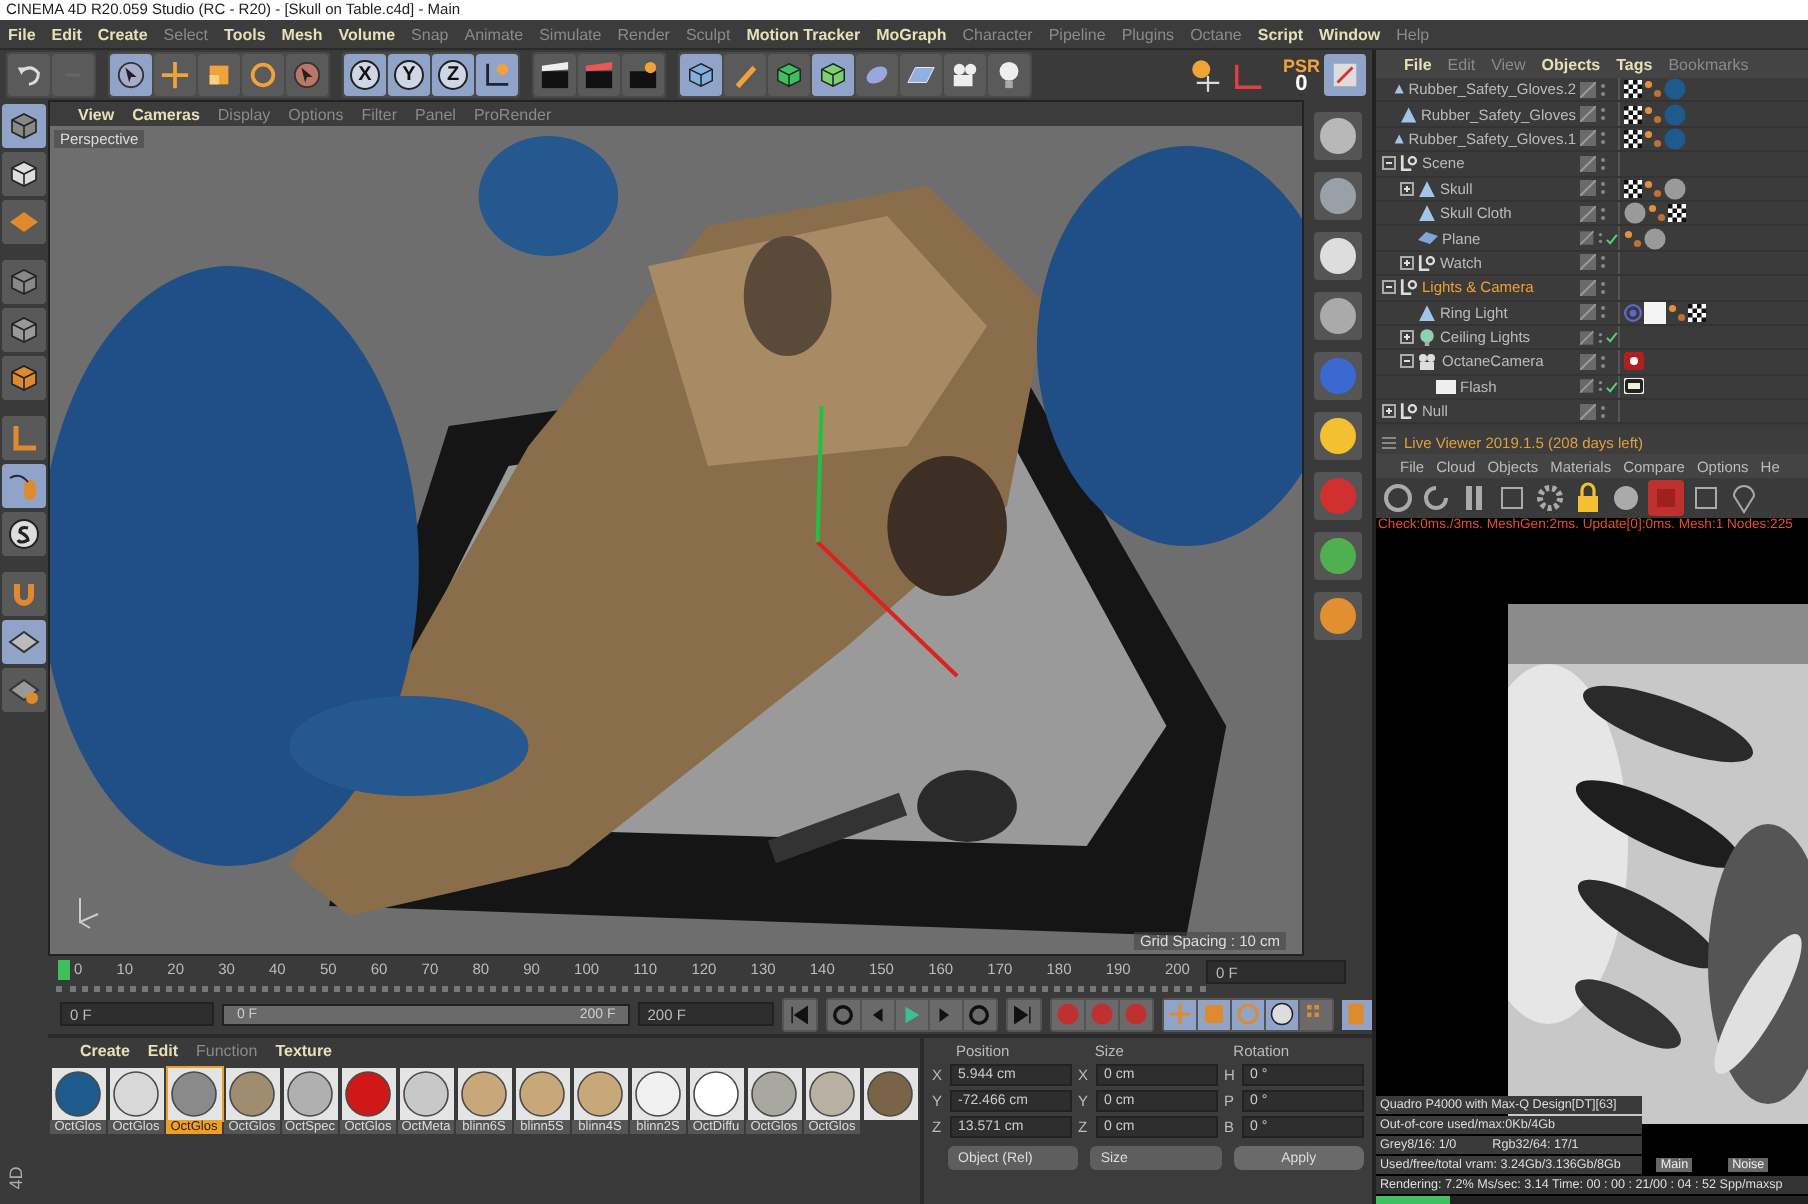  What do you see at coordinates (1655, 312) in the screenshot?
I see `light-tag-icon` at bounding box center [1655, 312].